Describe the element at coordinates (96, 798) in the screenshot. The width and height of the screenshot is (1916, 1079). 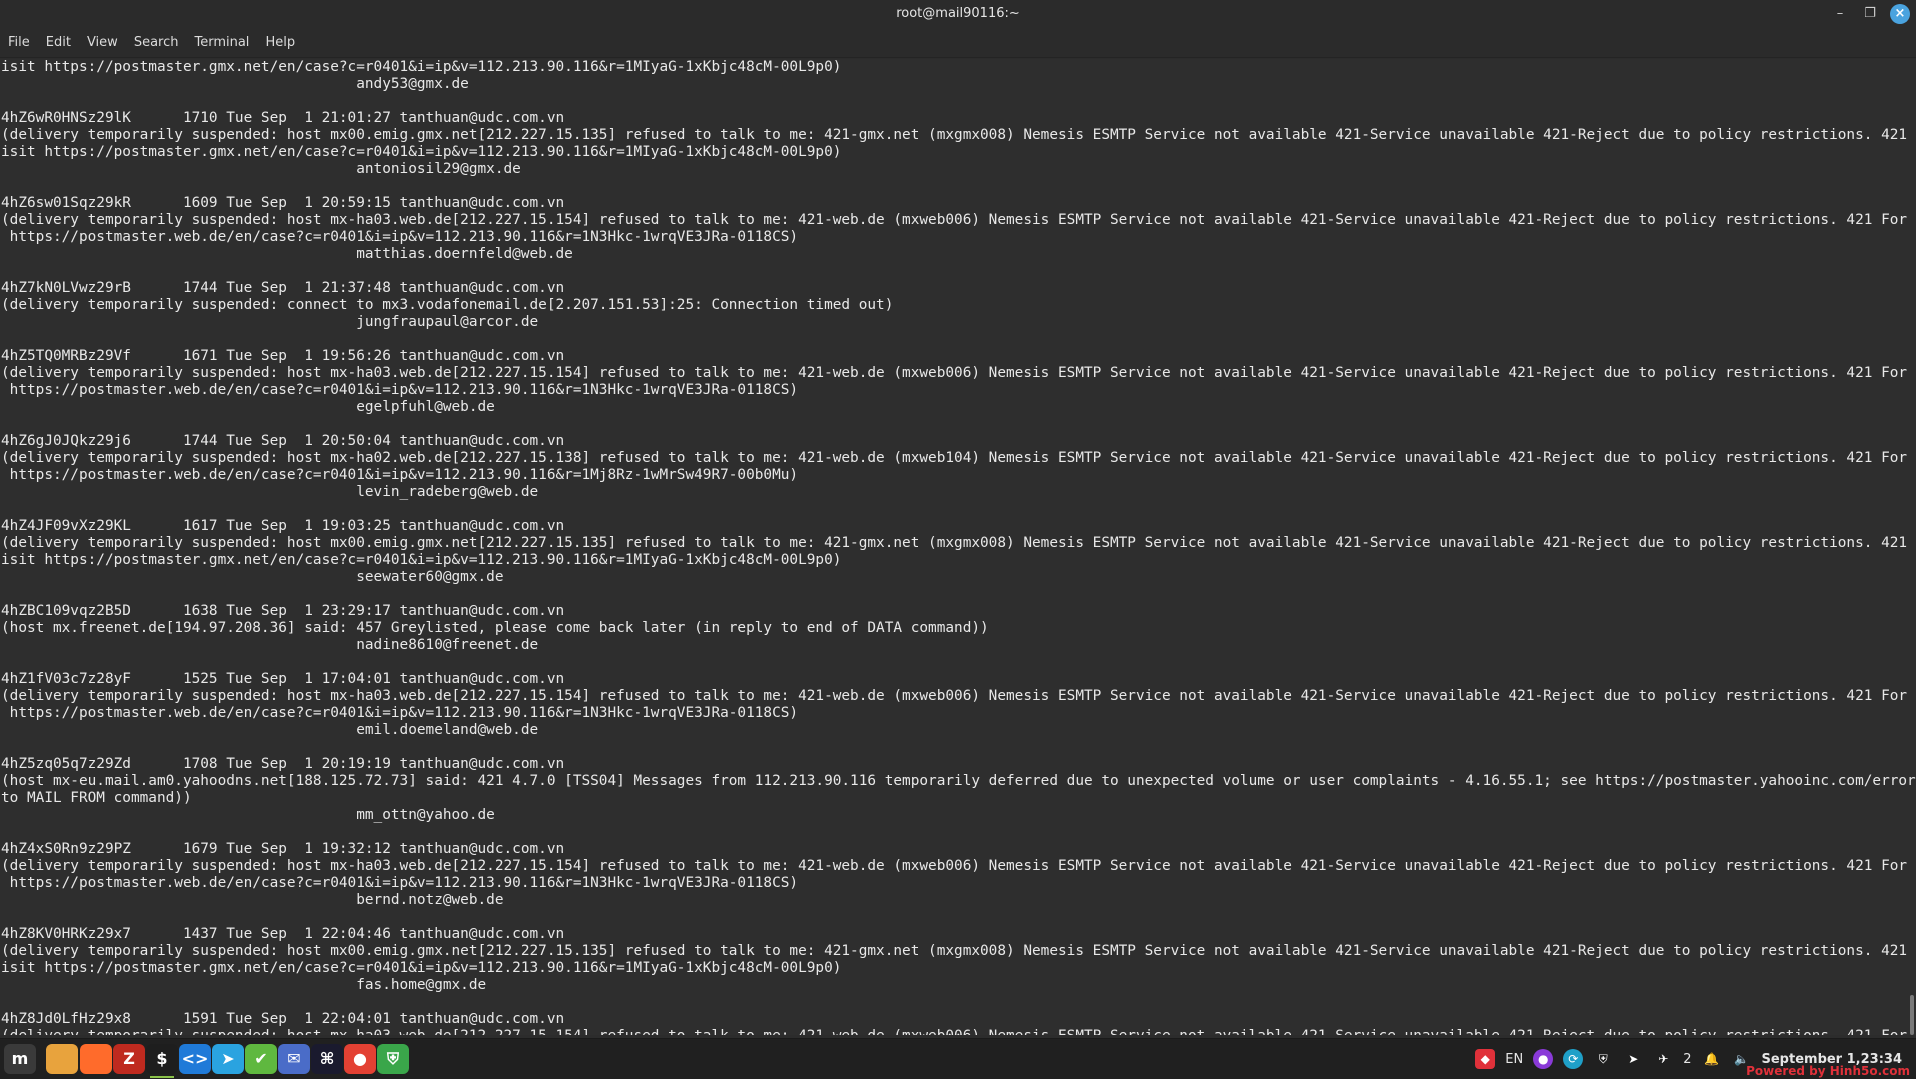
I see `terminal-line: to MAIL FROM command))` at that location.